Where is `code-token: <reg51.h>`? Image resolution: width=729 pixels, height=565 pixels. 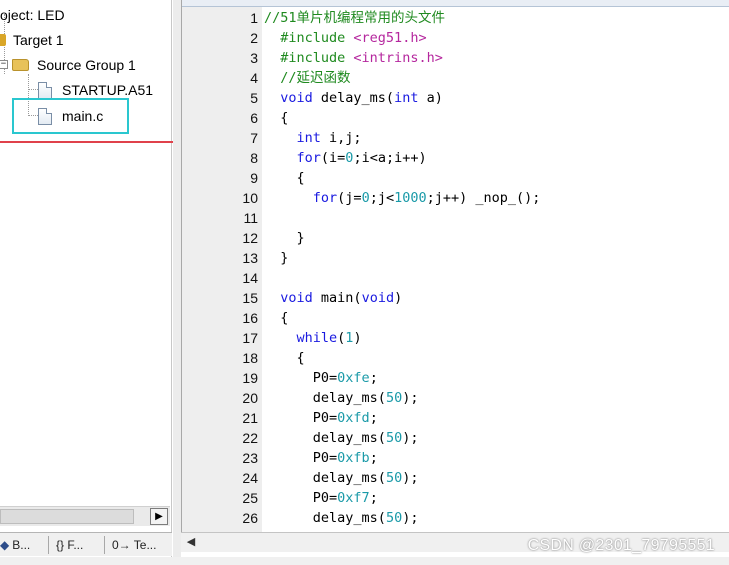
code-token: <reg51.h> is located at coordinates (390, 38).